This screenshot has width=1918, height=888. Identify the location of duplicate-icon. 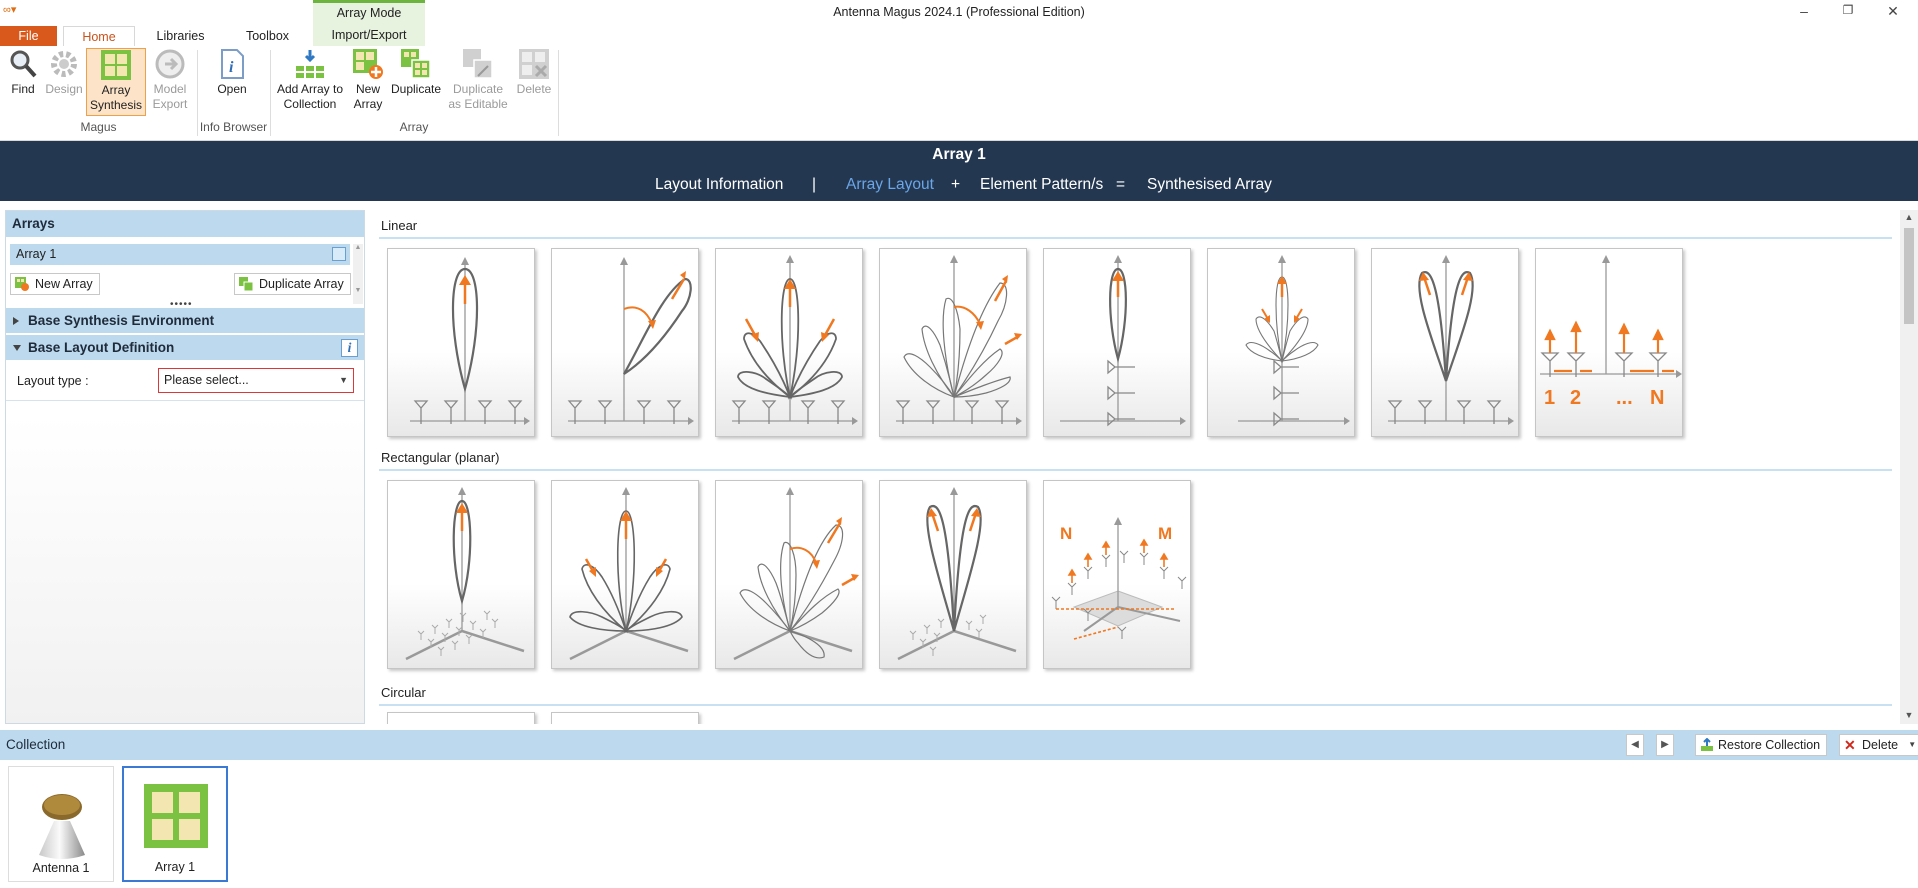
(416, 64).